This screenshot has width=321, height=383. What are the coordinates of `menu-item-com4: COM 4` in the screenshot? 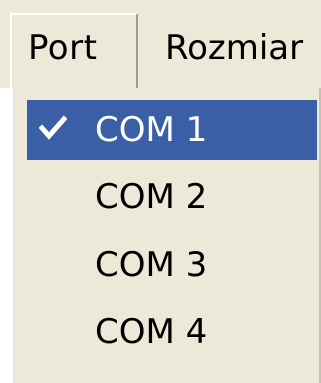 It's located at (172, 332).